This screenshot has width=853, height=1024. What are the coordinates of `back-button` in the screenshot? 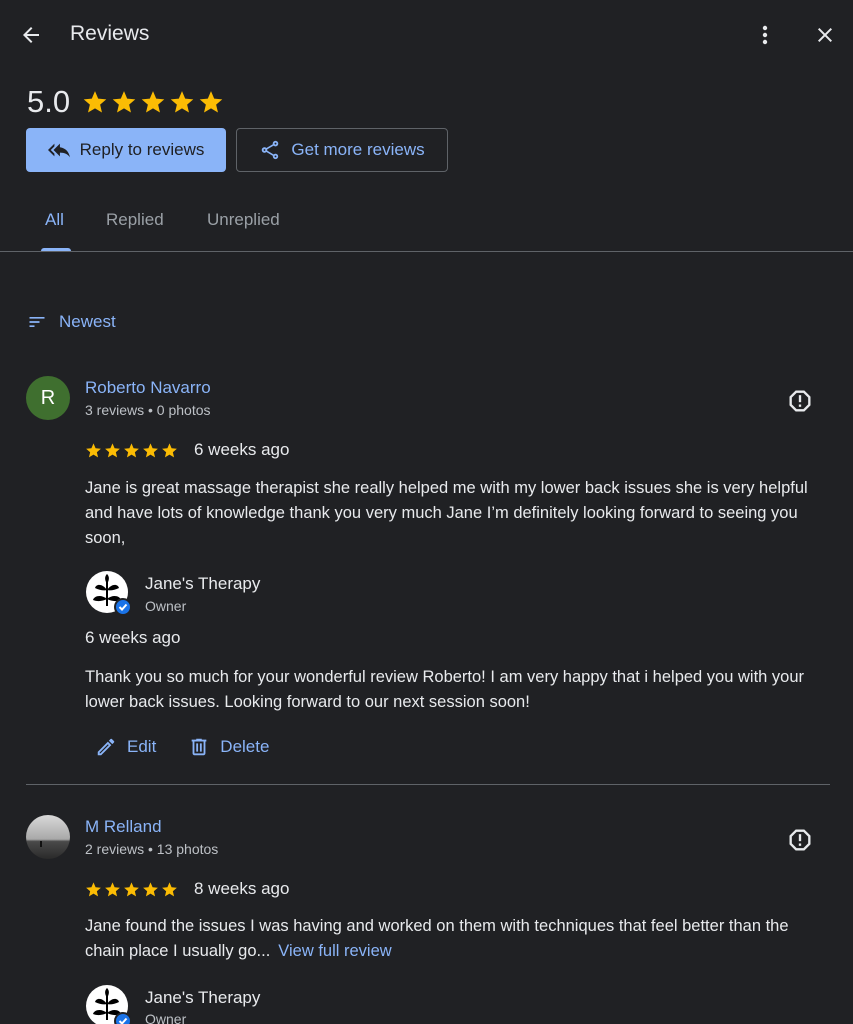 It's located at (31, 35).